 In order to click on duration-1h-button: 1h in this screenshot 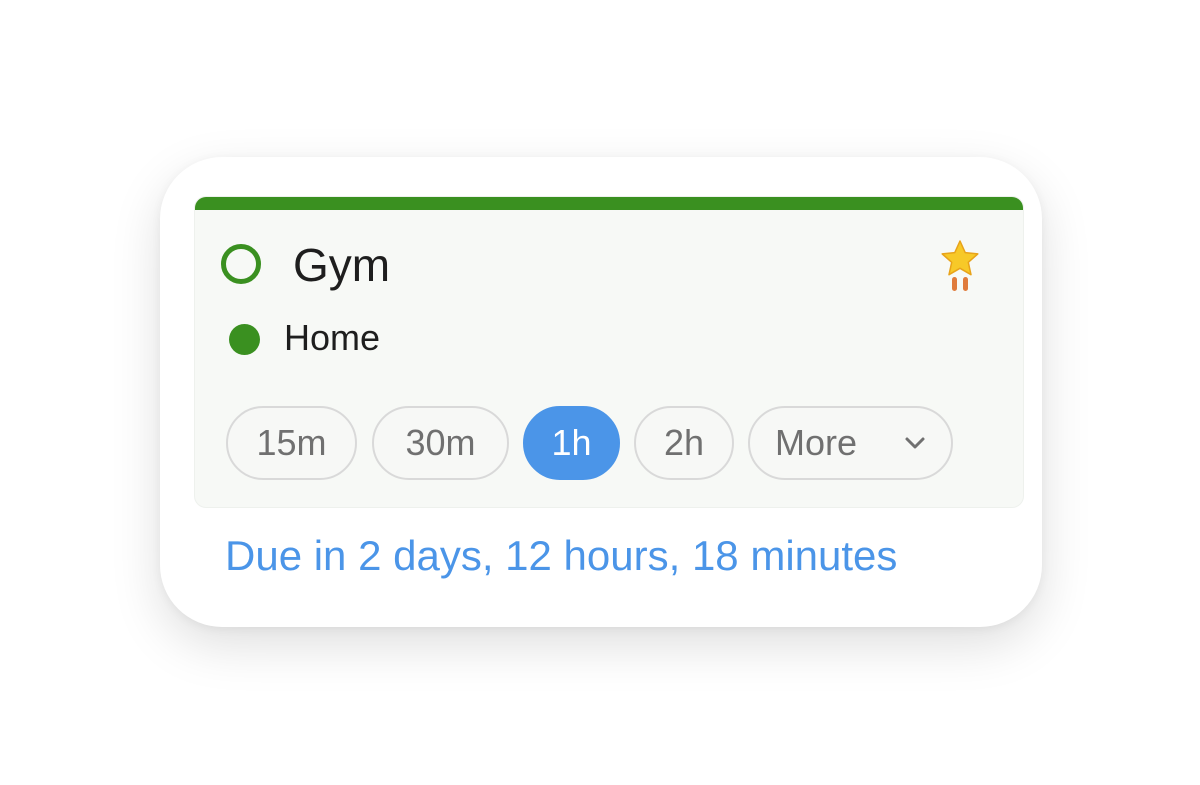, I will do `click(571, 443)`.